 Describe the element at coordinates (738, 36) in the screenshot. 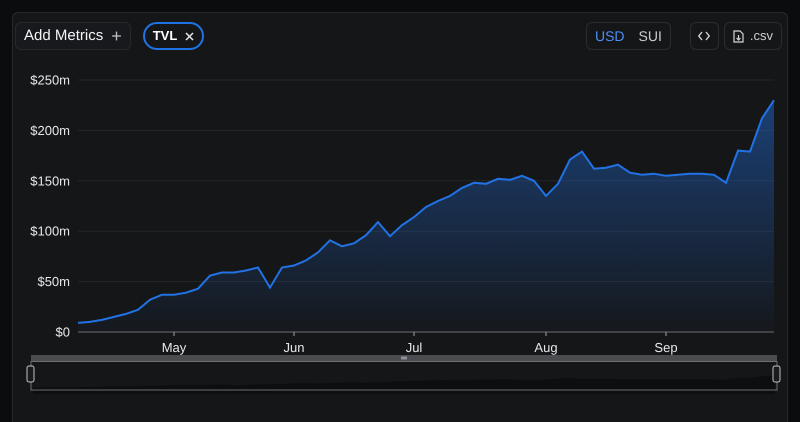

I see `file-icon` at that location.